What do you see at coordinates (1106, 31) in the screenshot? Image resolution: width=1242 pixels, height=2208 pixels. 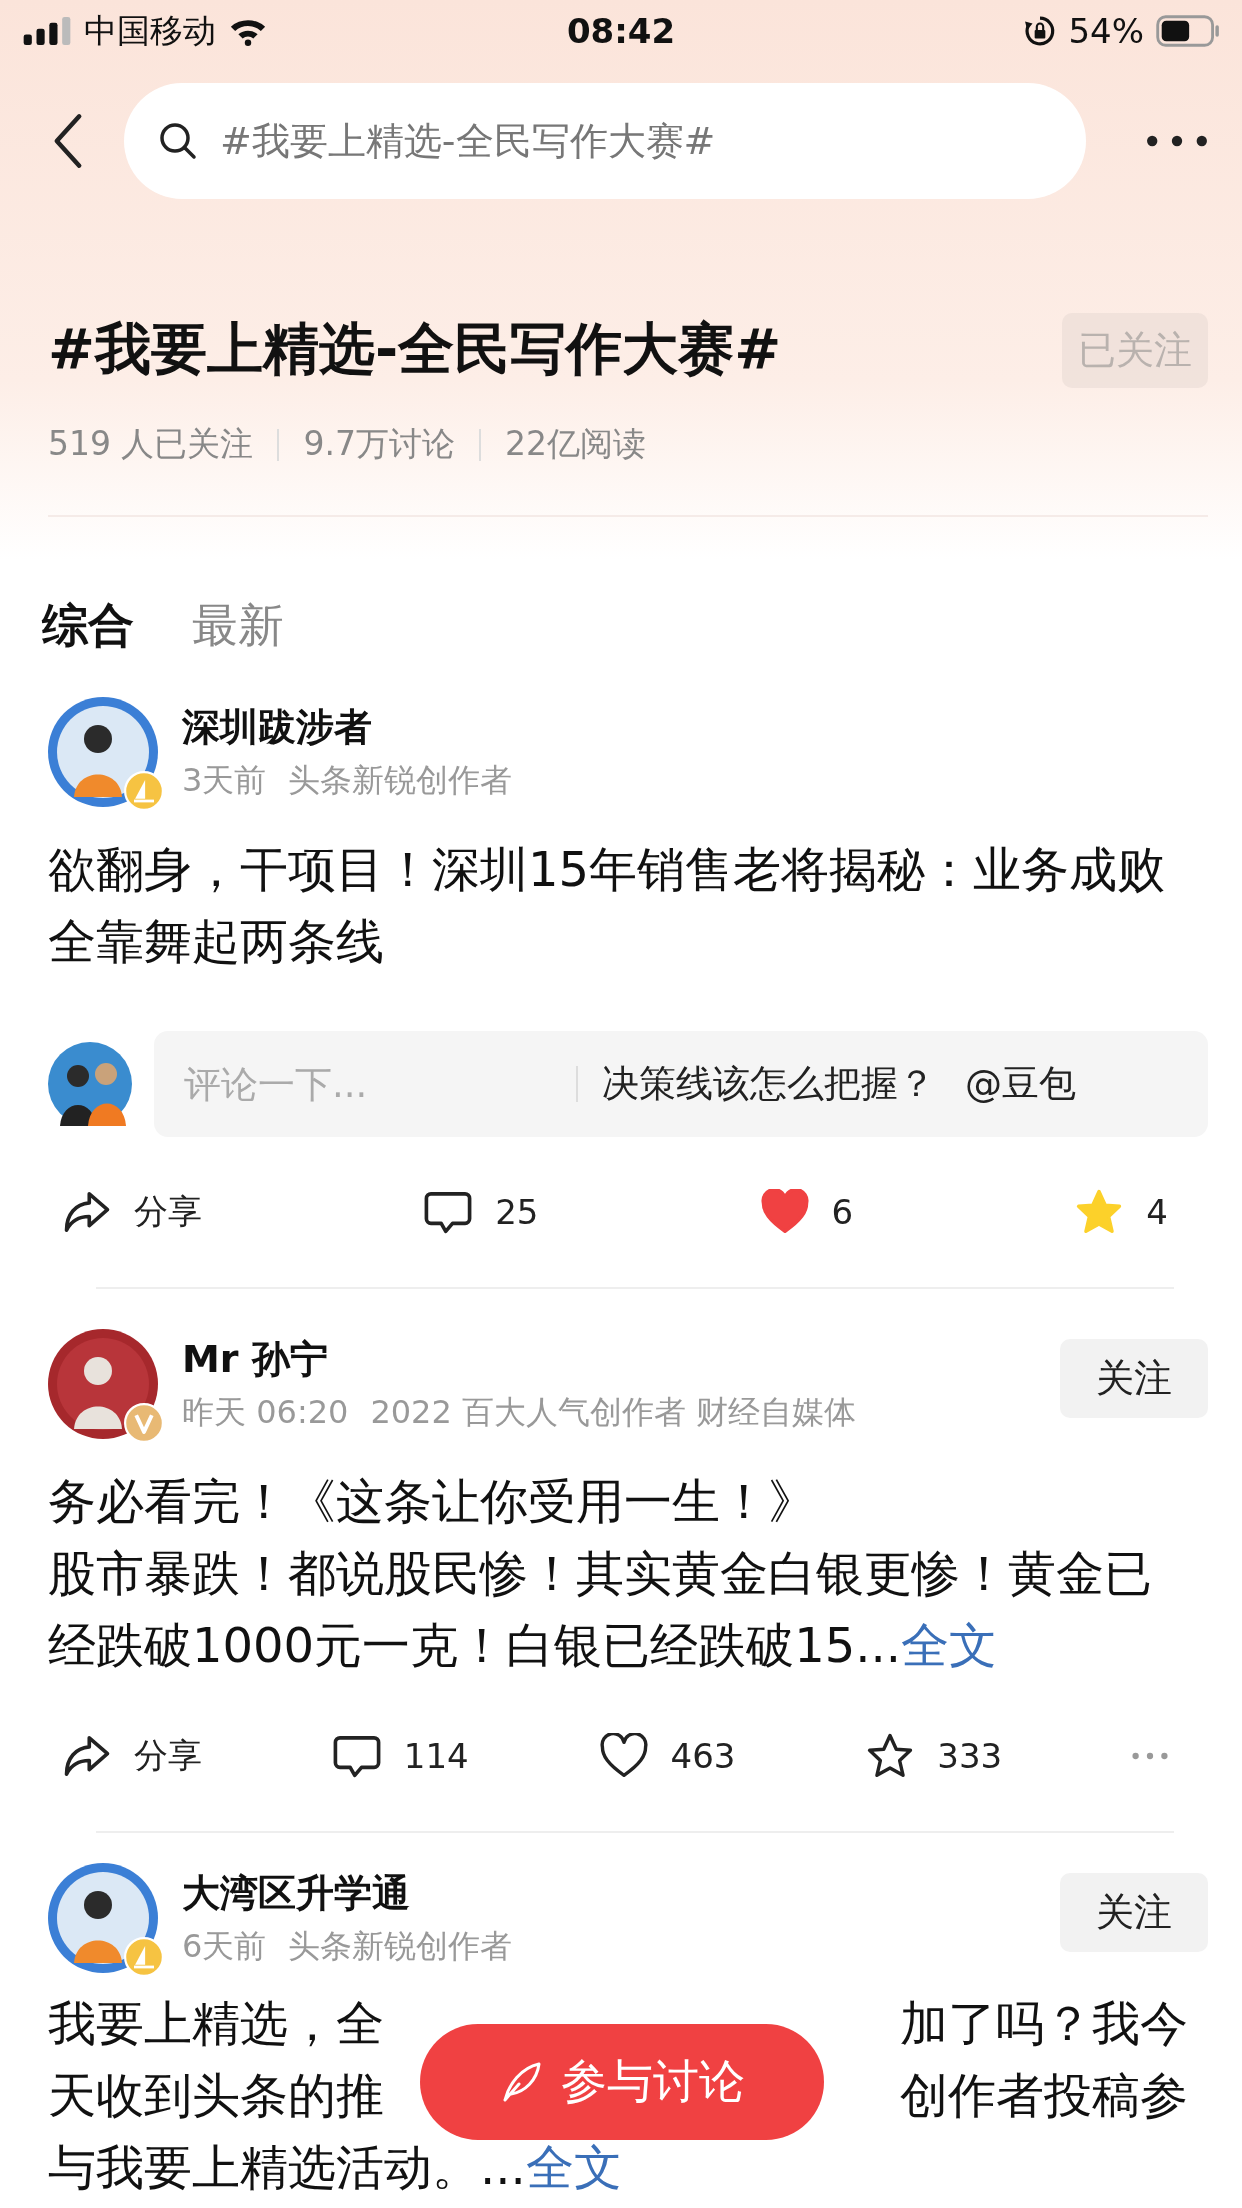 I see `battery-percent: 54%` at bounding box center [1106, 31].